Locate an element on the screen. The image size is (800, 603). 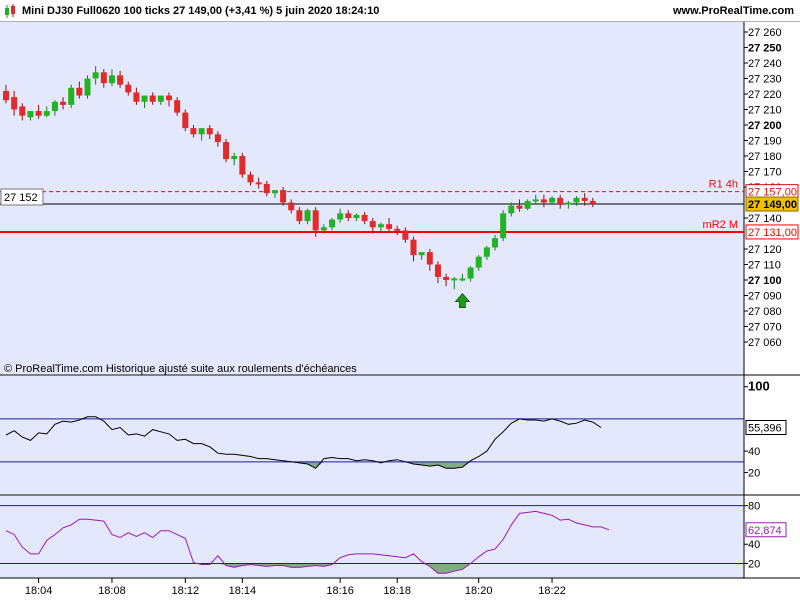
y-tick-label: 27 200 is located at coordinates (765, 126).